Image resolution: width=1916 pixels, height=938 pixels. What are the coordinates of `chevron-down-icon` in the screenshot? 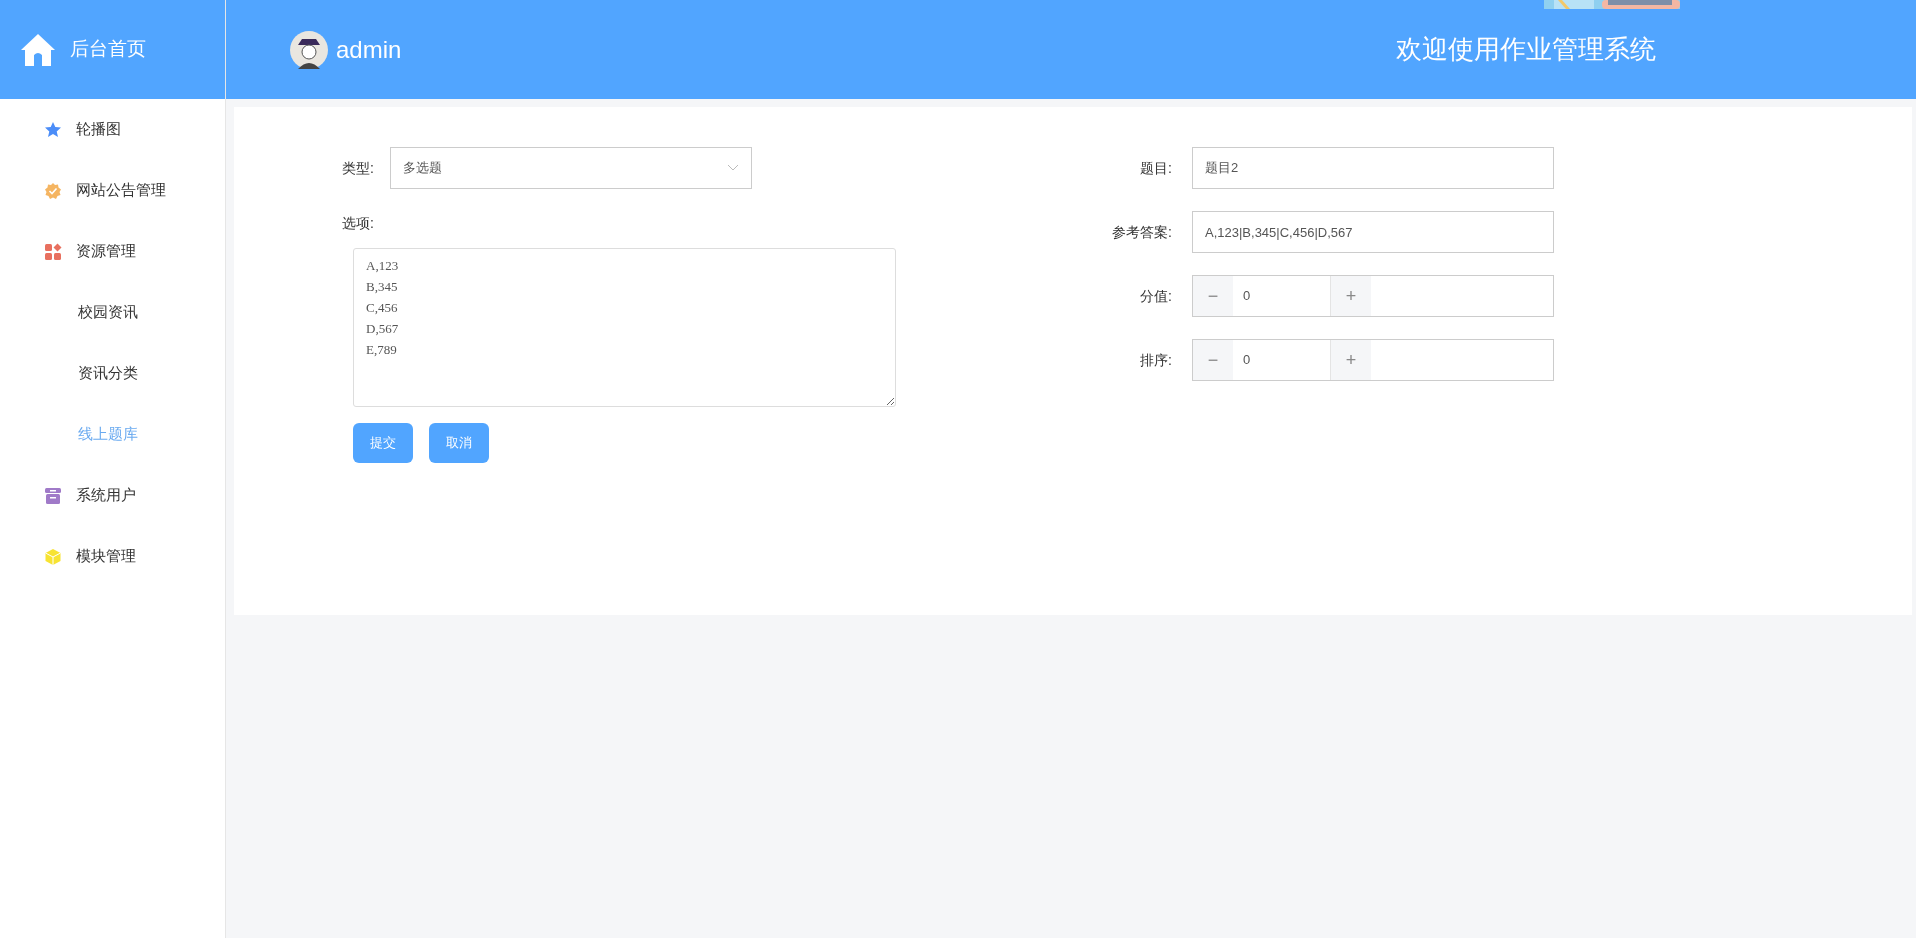 It's located at (732, 168).